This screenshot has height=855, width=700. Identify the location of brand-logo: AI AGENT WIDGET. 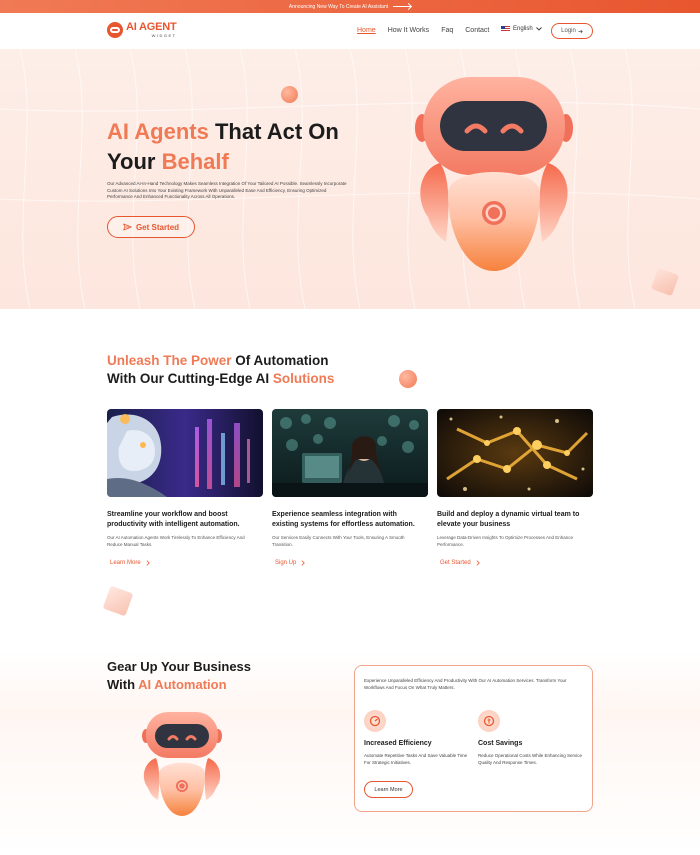
(142, 30).